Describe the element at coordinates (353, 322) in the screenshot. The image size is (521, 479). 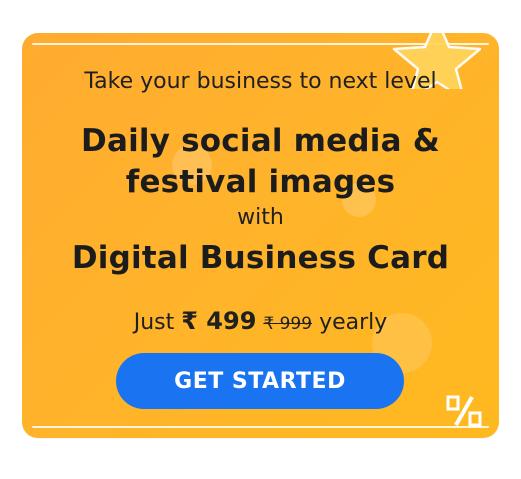
I see `price-suffix: yearly` at that location.